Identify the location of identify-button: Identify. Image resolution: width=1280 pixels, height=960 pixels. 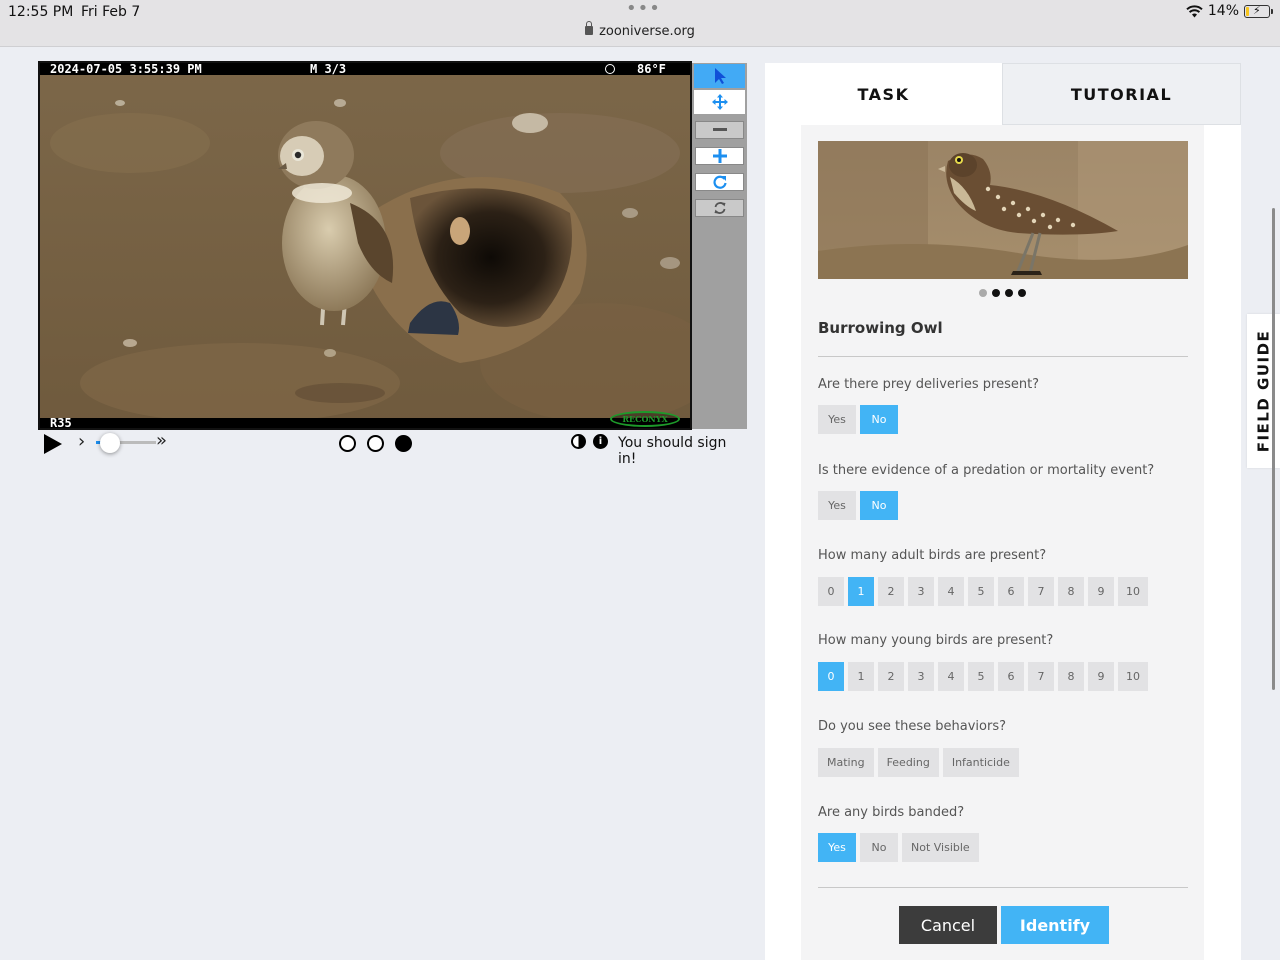
(1055, 925).